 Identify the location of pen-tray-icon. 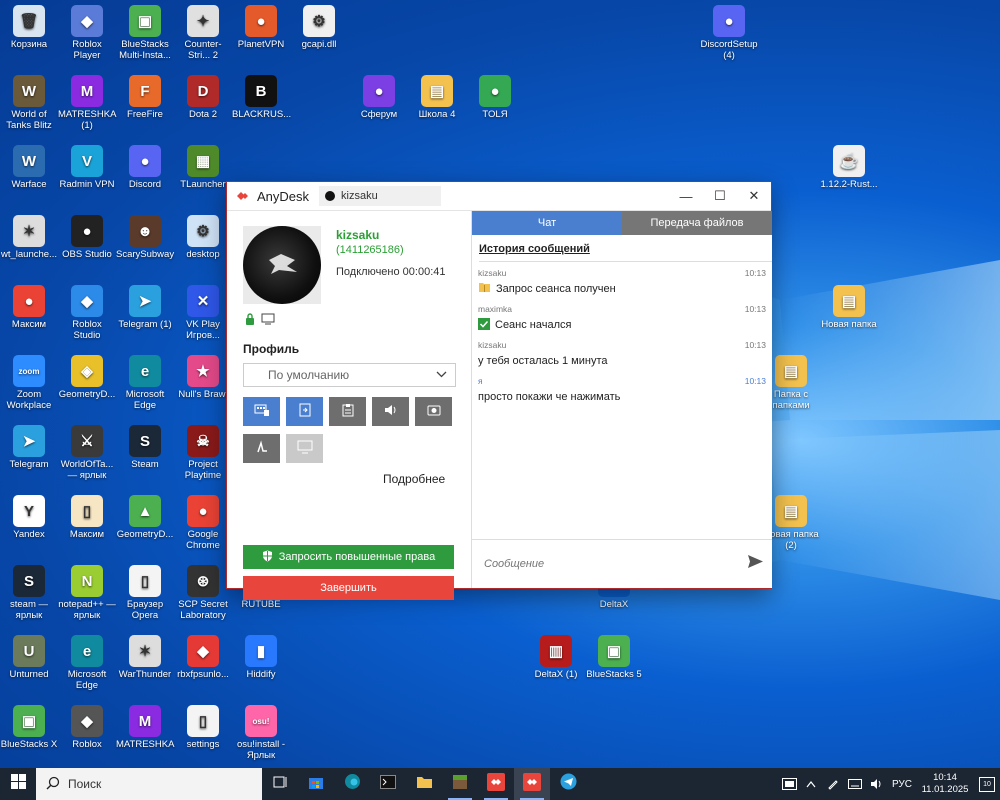
(833, 784).